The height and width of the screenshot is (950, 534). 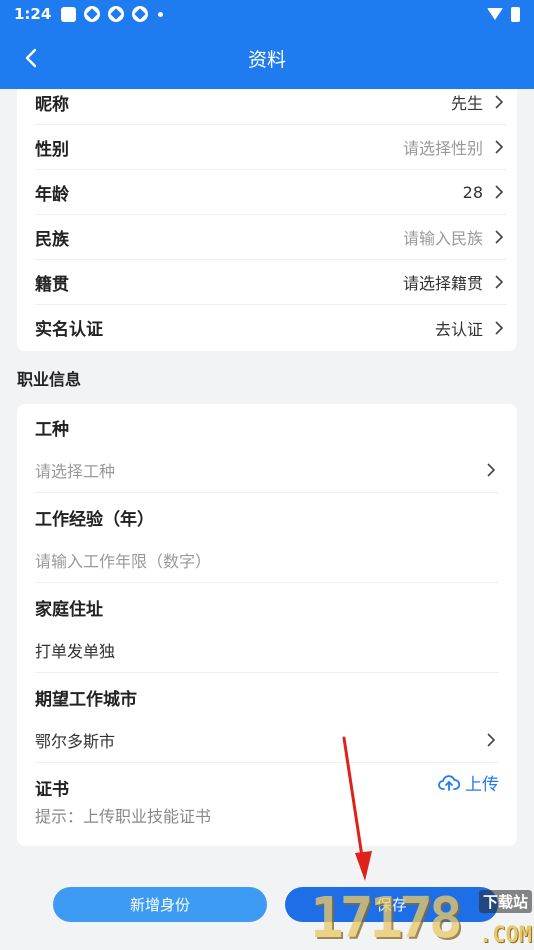 What do you see at coordinates (32, 58) in the screenshot?
I see `back-chevron-left-icon` at bounding box center [32, 58].